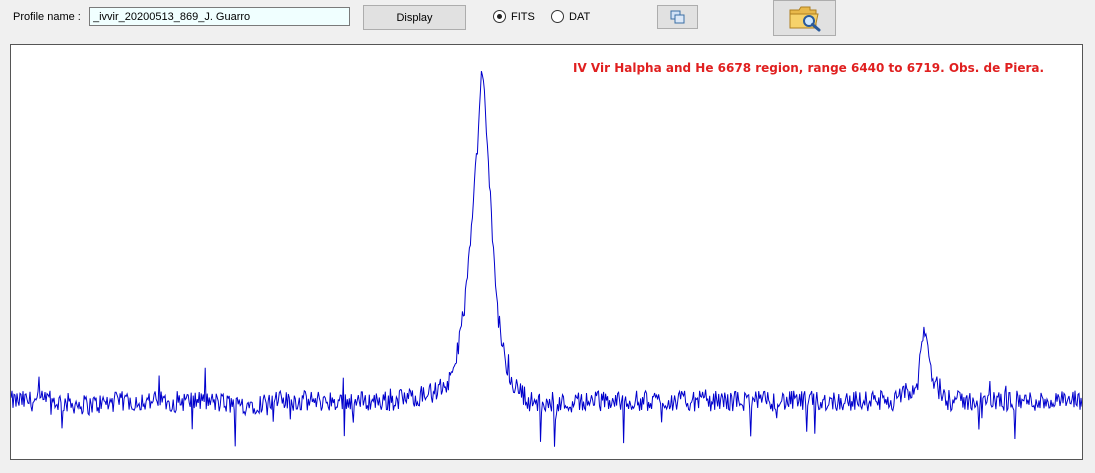 This screenshot has width=1095, height=473. I want to click on fits-radio: FITS, so click(514, 16).